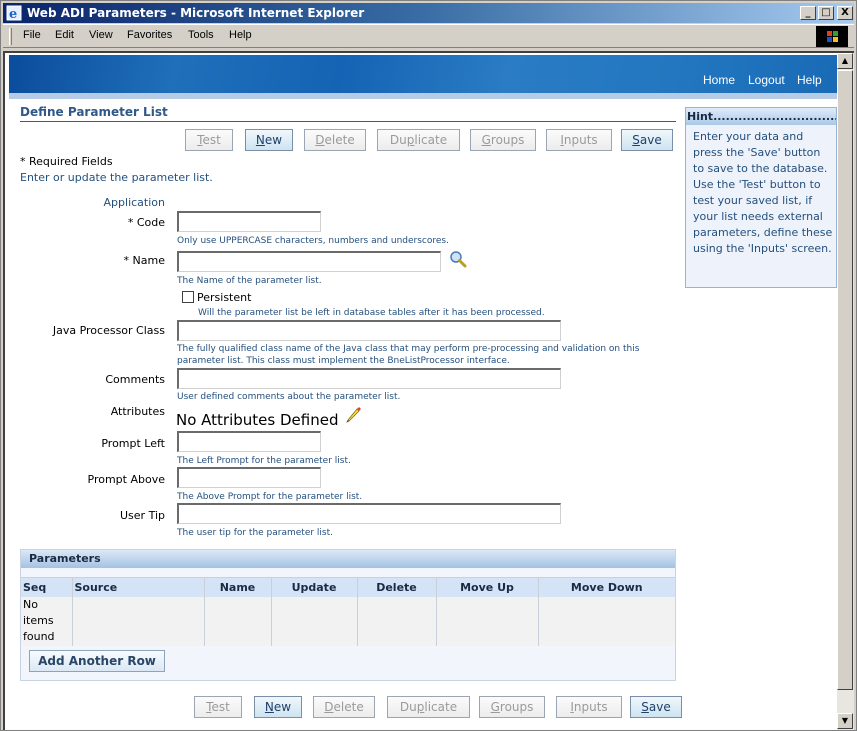 This screenshot has width=857, height=731. Describe the element at coordinates (309, 261) in the screenshot. I see `name-input` at that location.